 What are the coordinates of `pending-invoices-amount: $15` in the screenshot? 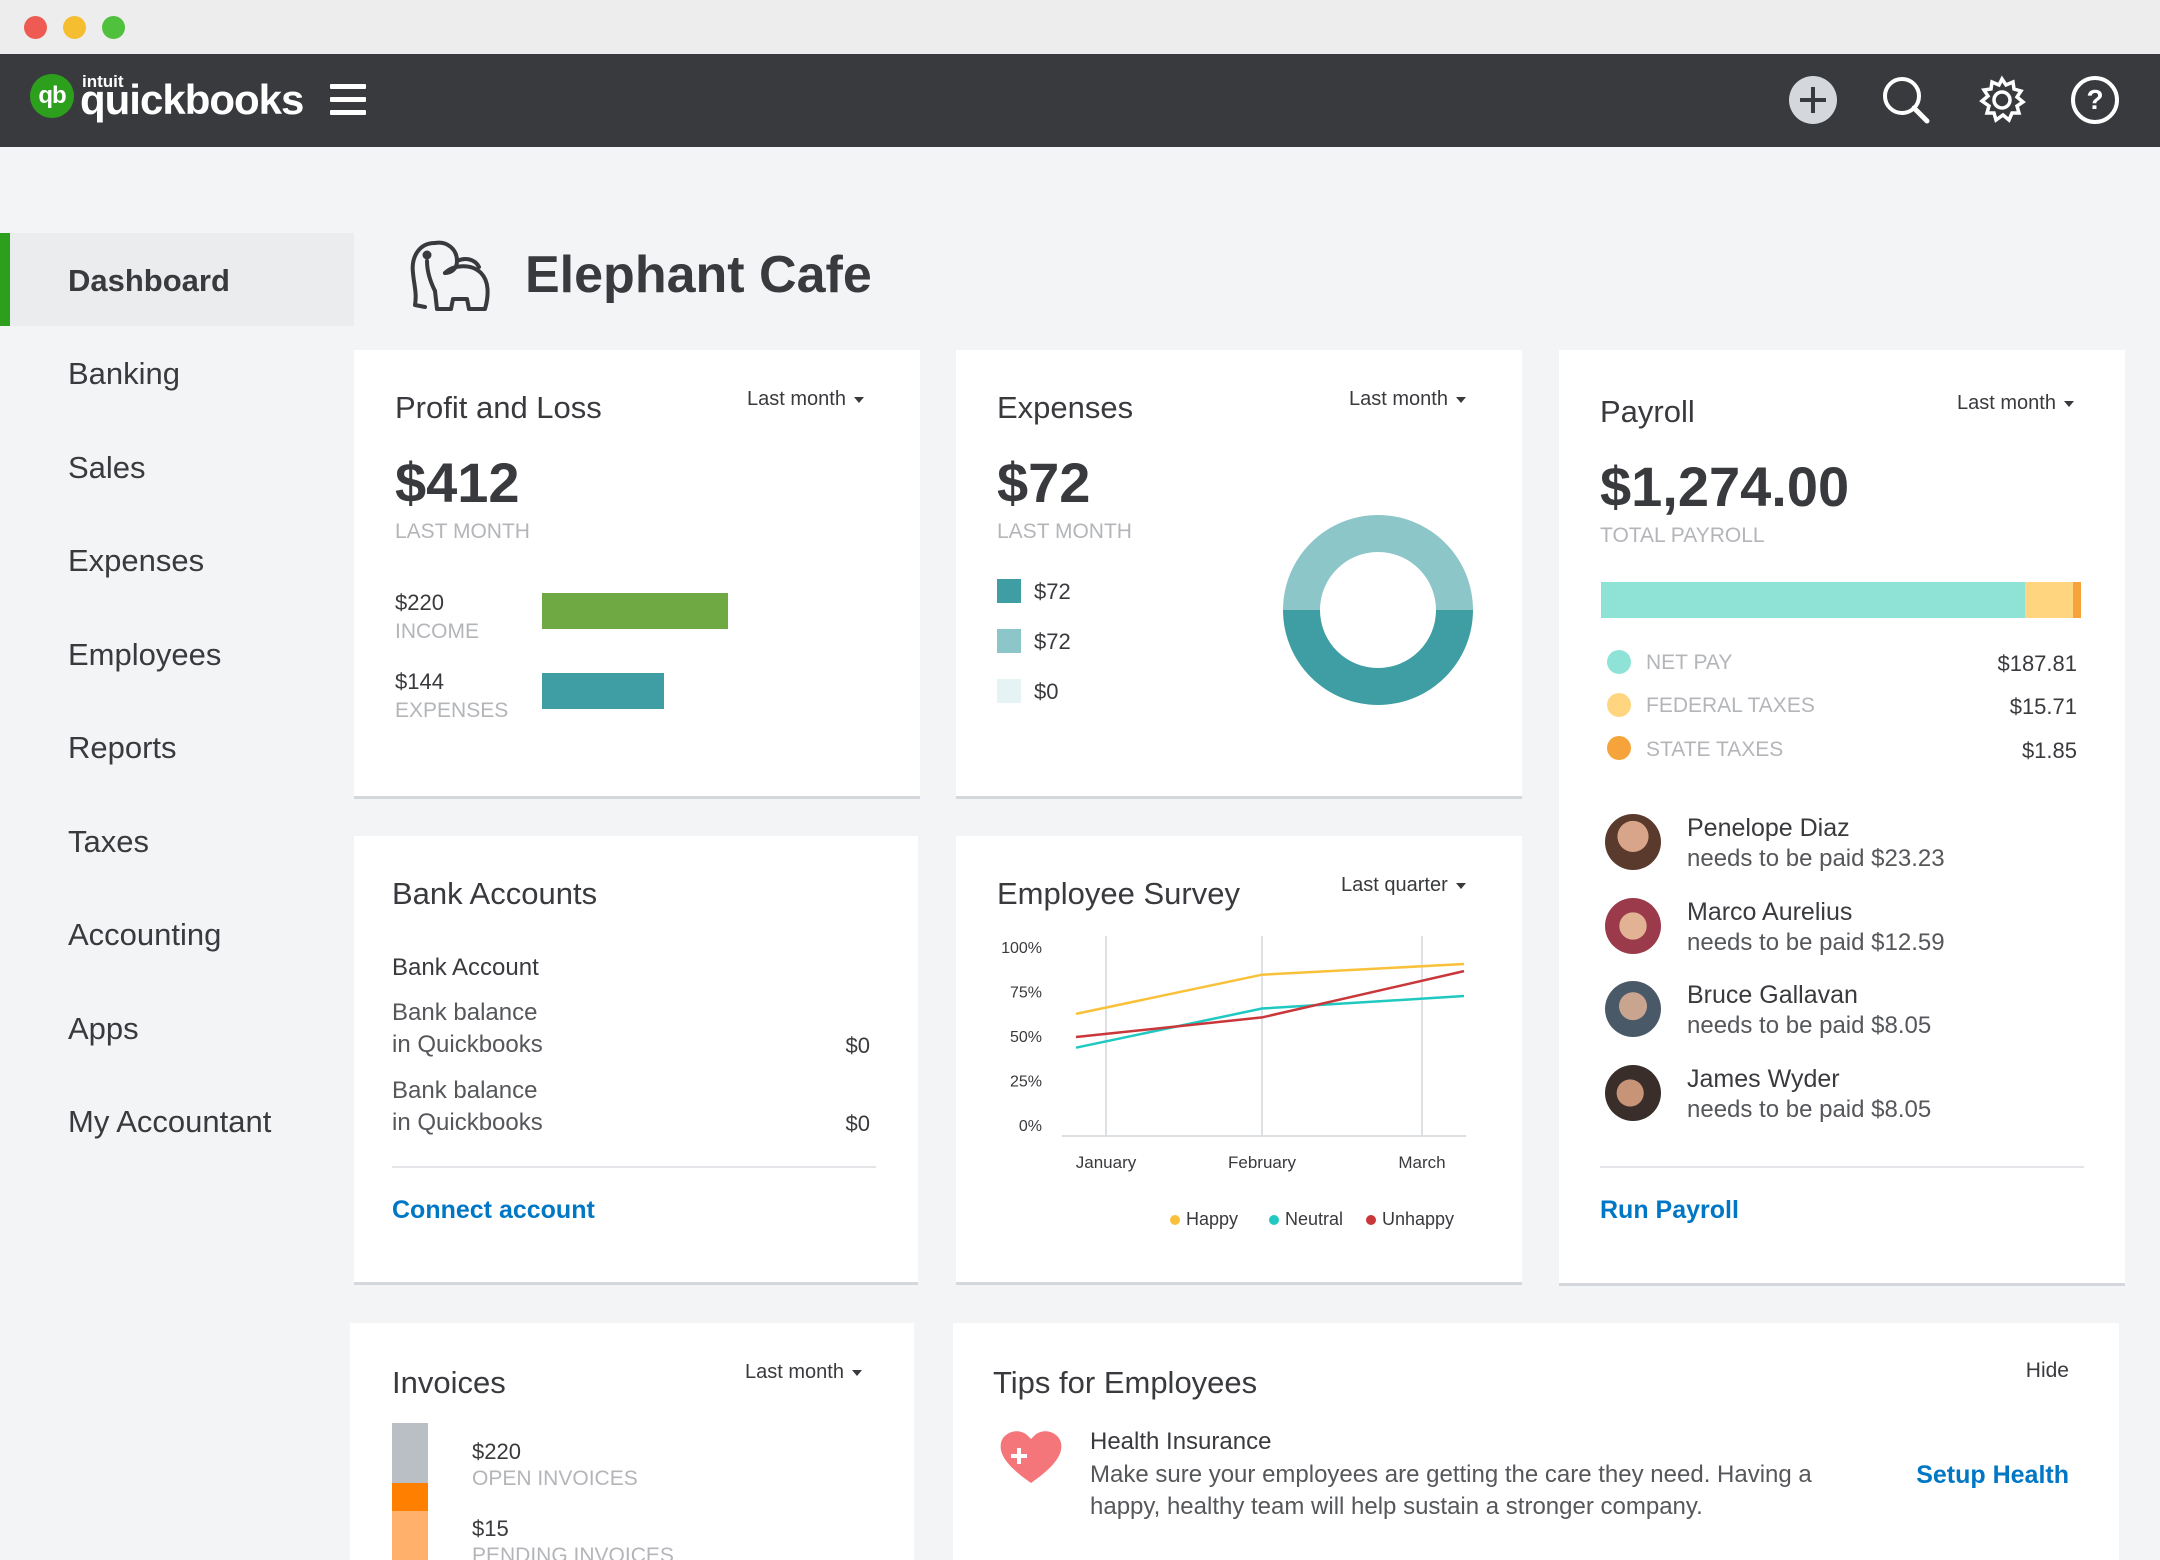 It's located at (490, 1528).